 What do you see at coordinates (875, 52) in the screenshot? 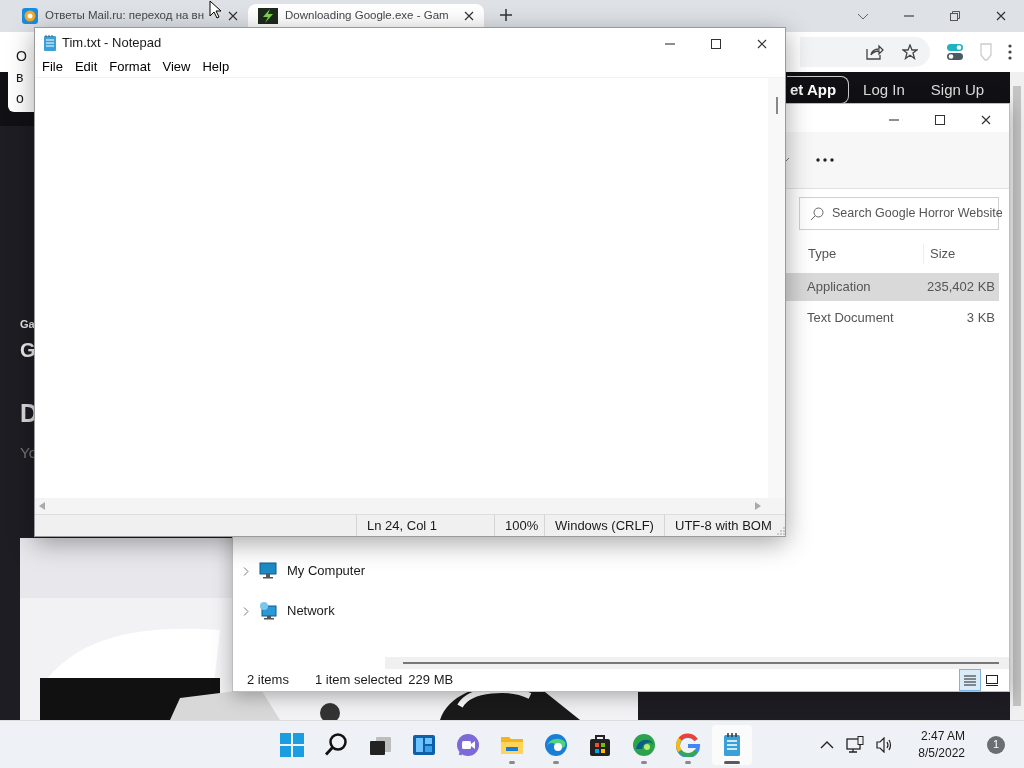
I see `share-icon` at bounding box center [875, 52].